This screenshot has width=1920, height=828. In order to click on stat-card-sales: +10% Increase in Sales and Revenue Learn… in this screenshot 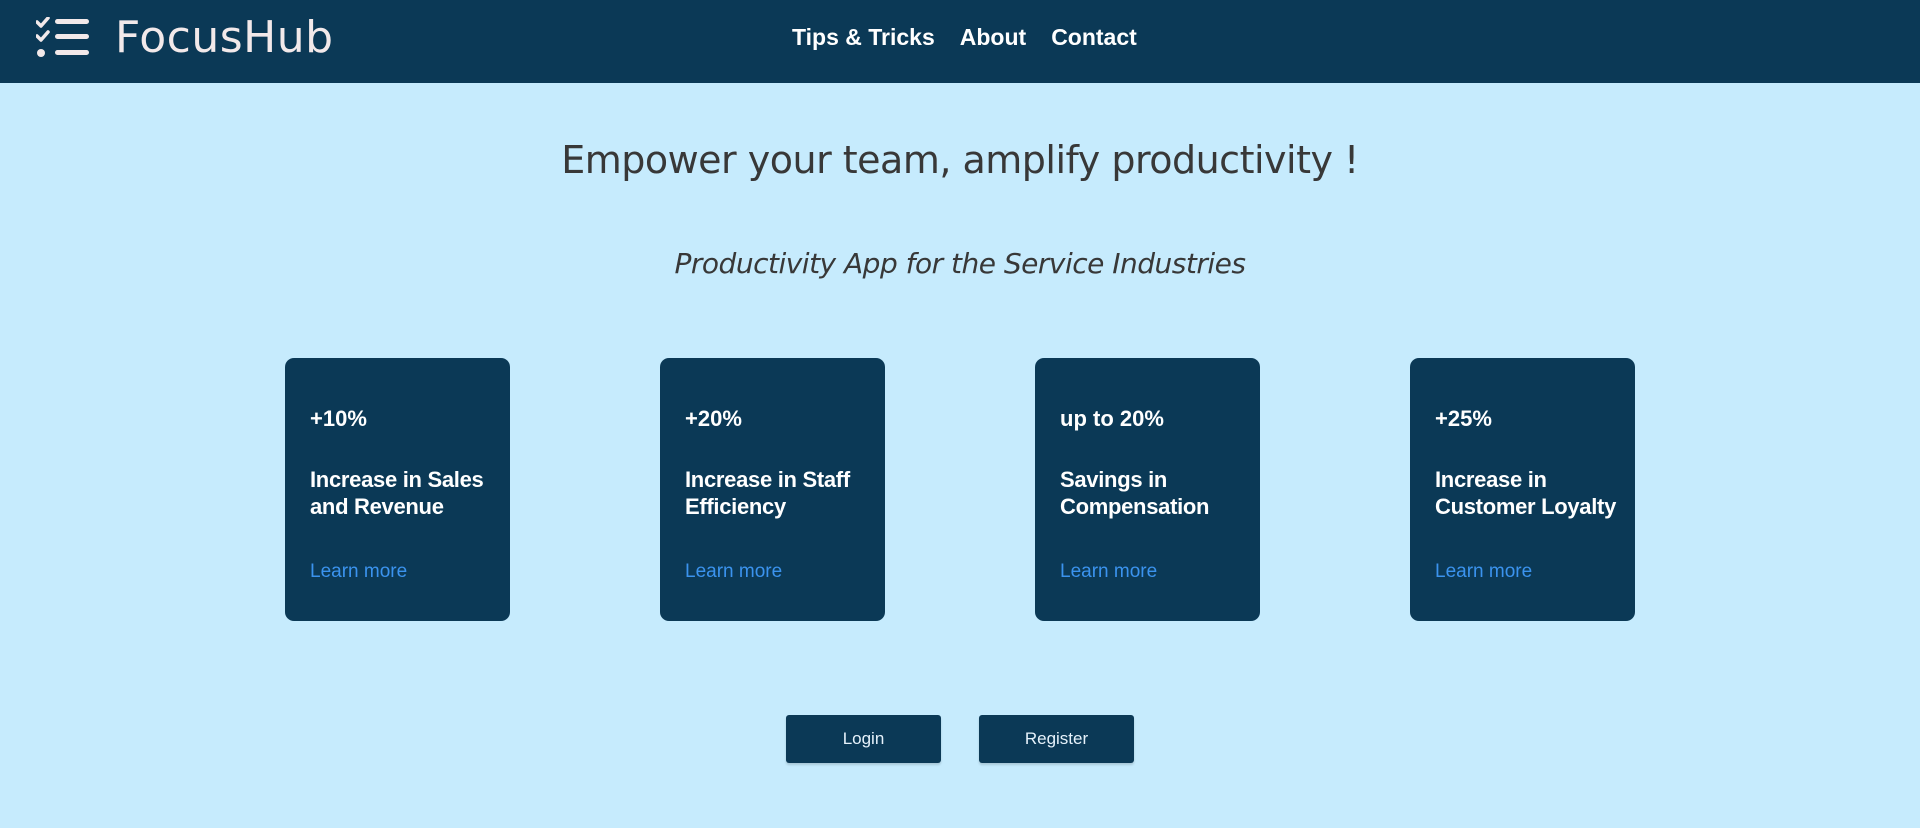, I will do `click(397, 489)`.